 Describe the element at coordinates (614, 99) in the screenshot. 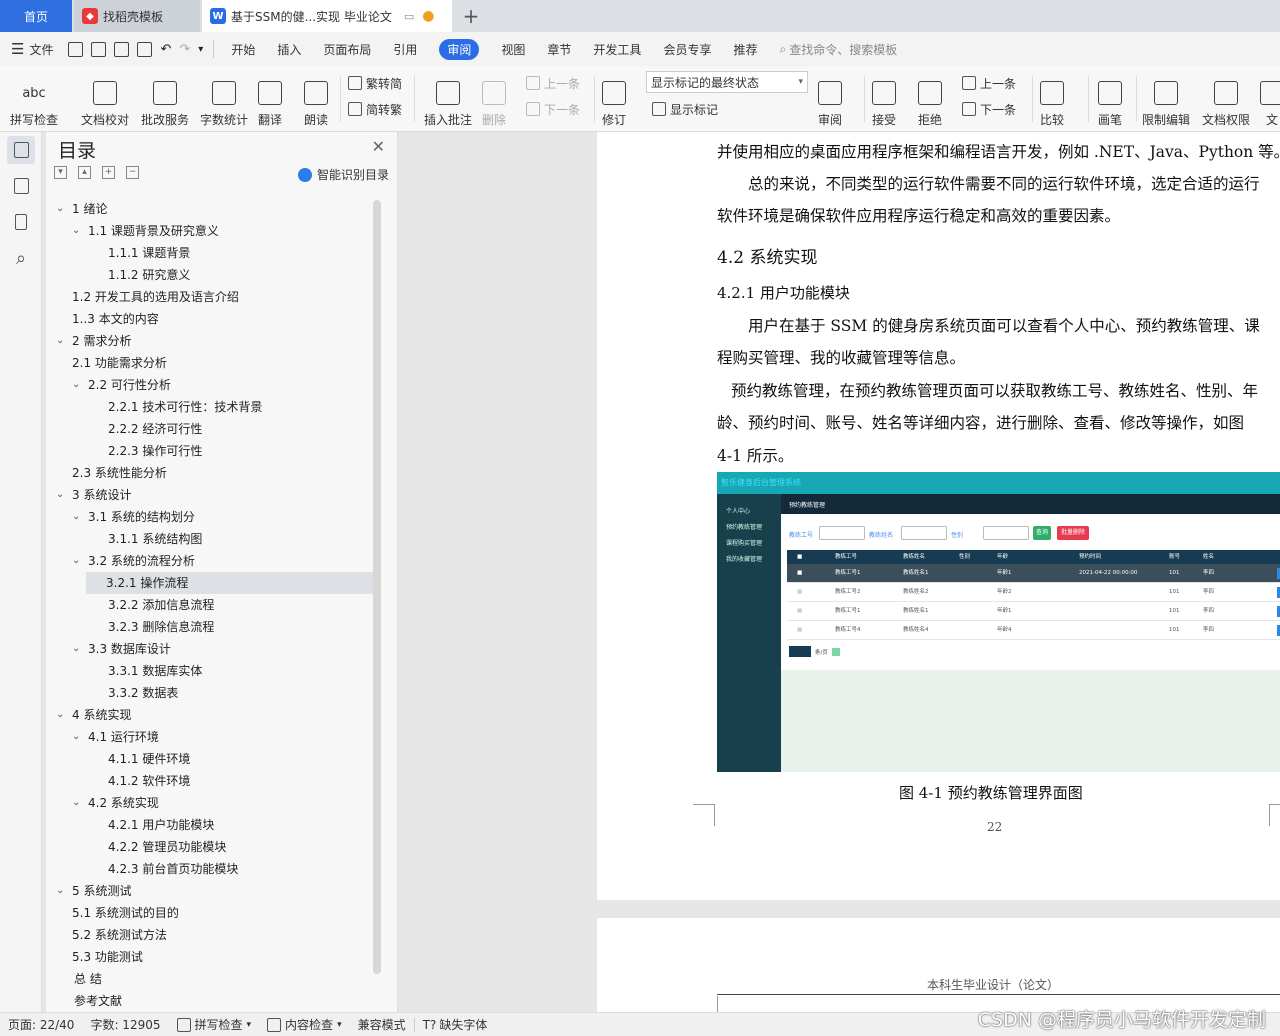

I see `track-changes-button: 修订` at that location.